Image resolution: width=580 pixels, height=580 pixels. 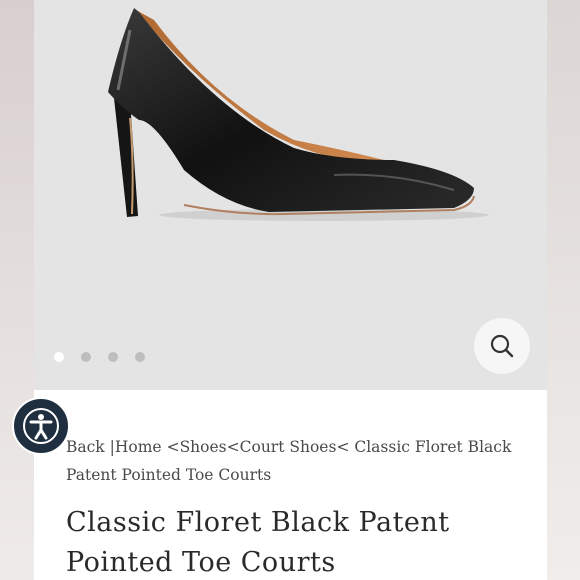 I want to click on accessibility-icon, so click(x=41, y=426).